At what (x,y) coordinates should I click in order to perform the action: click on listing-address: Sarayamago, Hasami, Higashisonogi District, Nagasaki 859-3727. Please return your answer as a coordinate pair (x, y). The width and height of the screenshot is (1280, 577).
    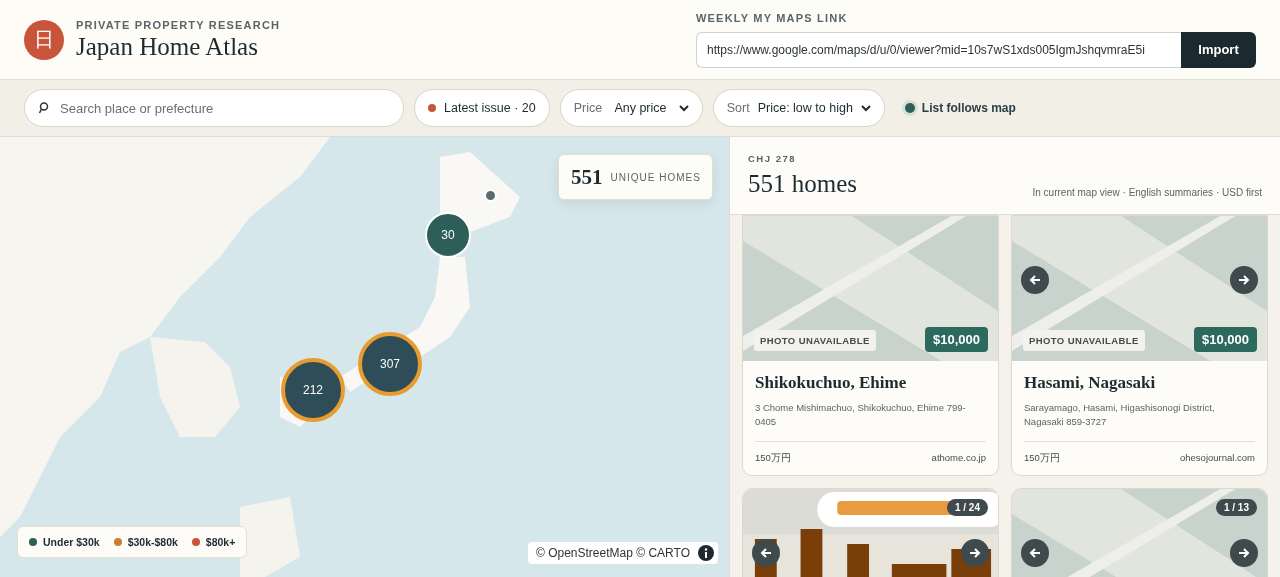
    Looking at the image, I should click on (1120, 415).